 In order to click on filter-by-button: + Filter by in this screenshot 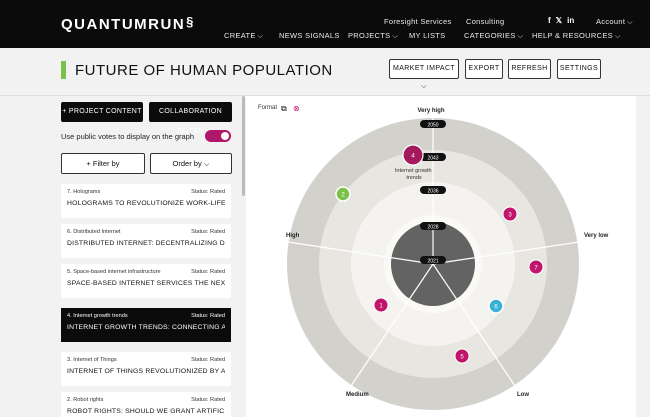, I will do `click(103, 163)`.